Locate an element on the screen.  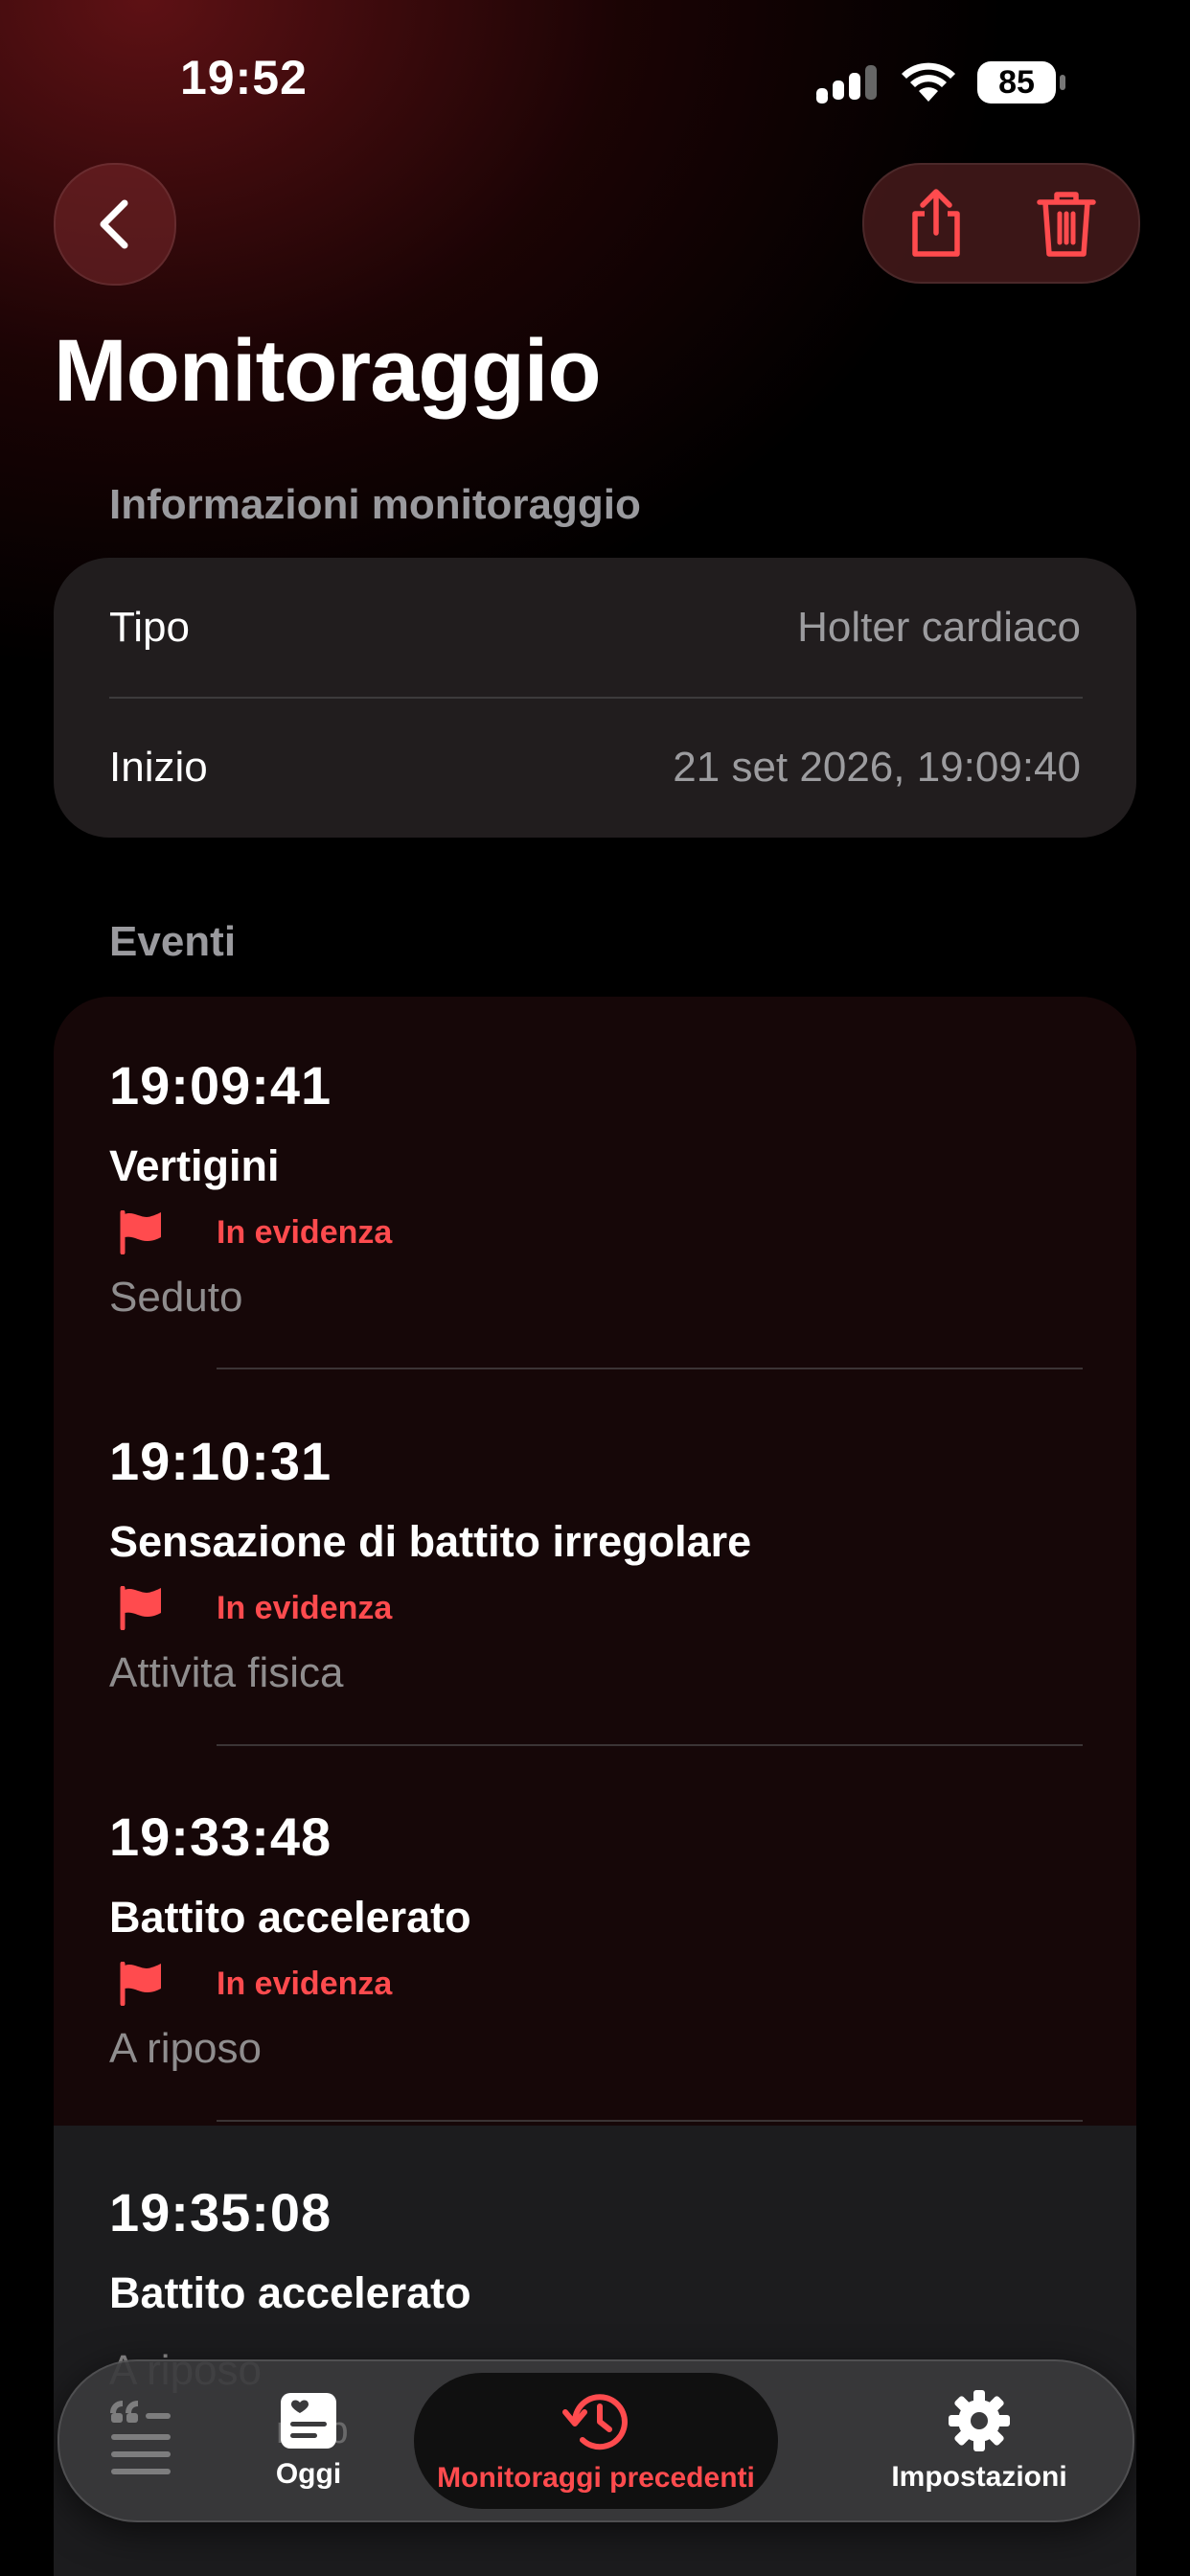
event-time: 19:33:48 is located at coordinates (221, 1836).